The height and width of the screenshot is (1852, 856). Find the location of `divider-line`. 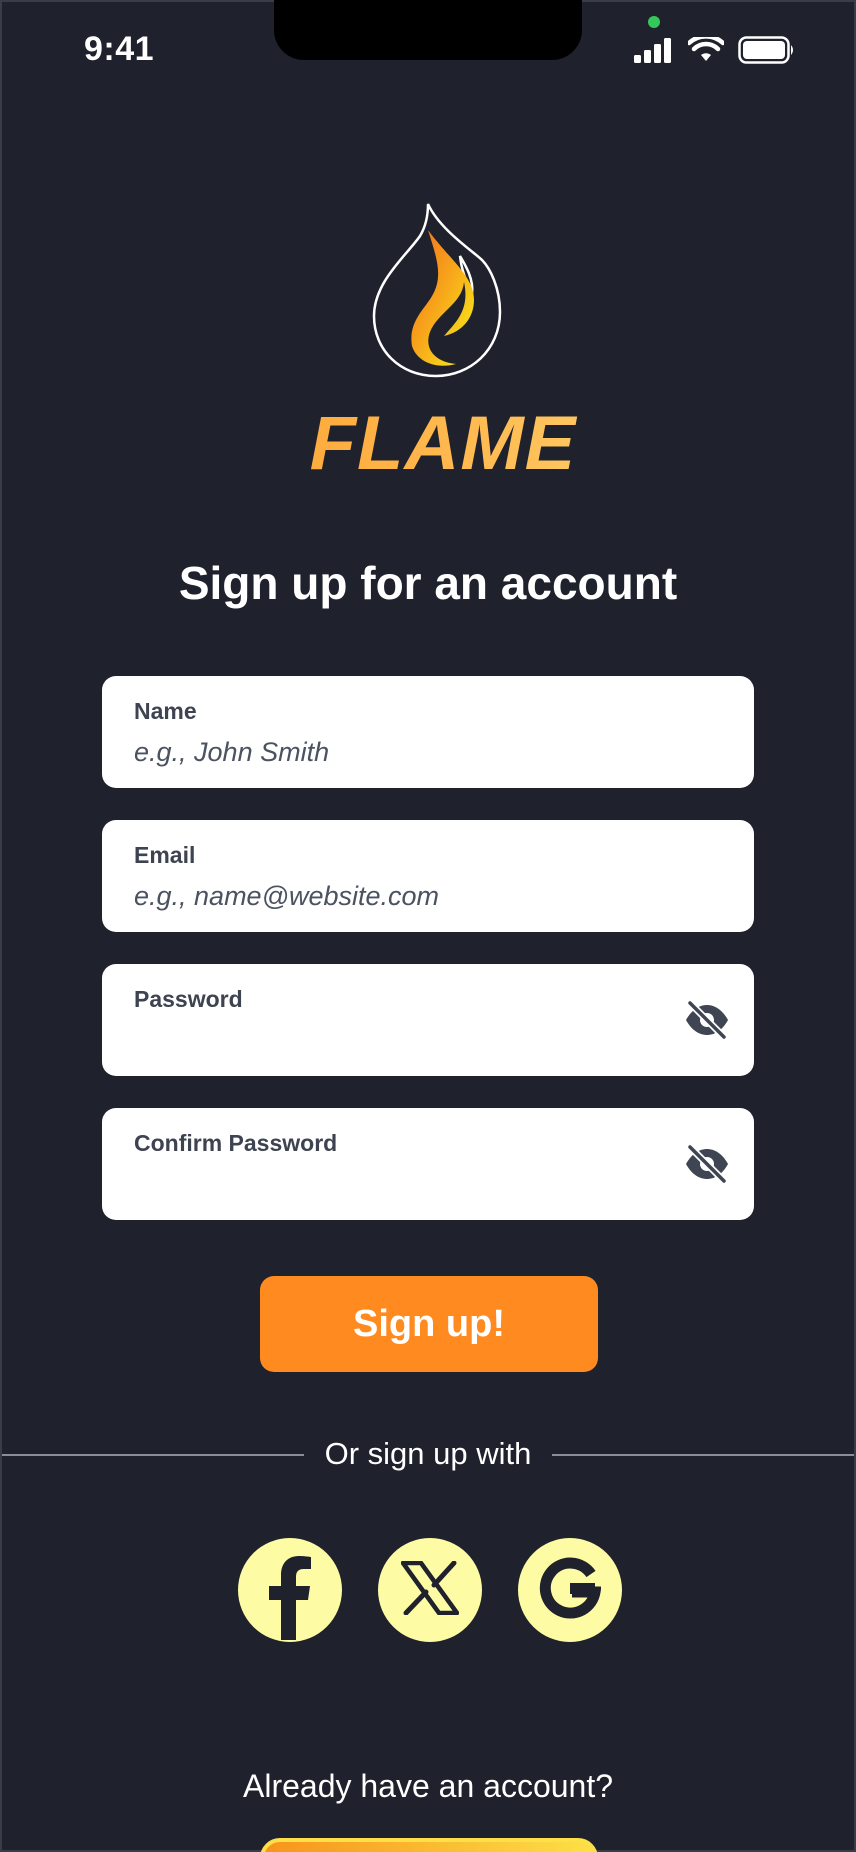

divider-line is located at coordinates (703, 1455).